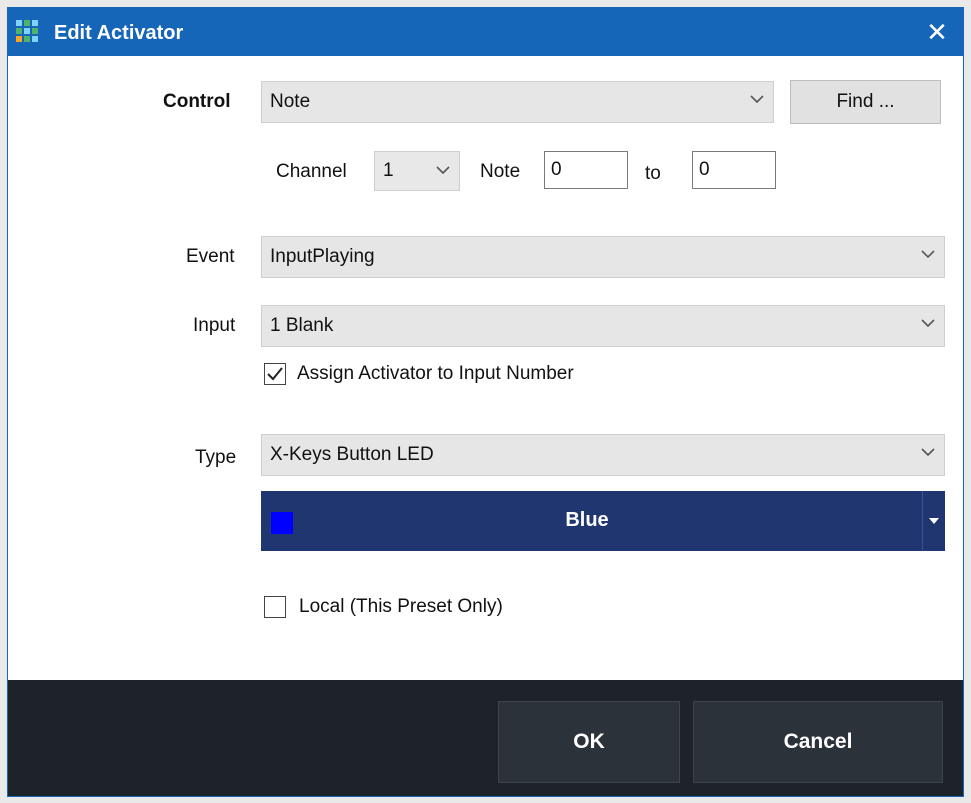 This screenshot has width=971, height=803. I want to click on local-label: Local (This Preset Only), so click(401, 607).